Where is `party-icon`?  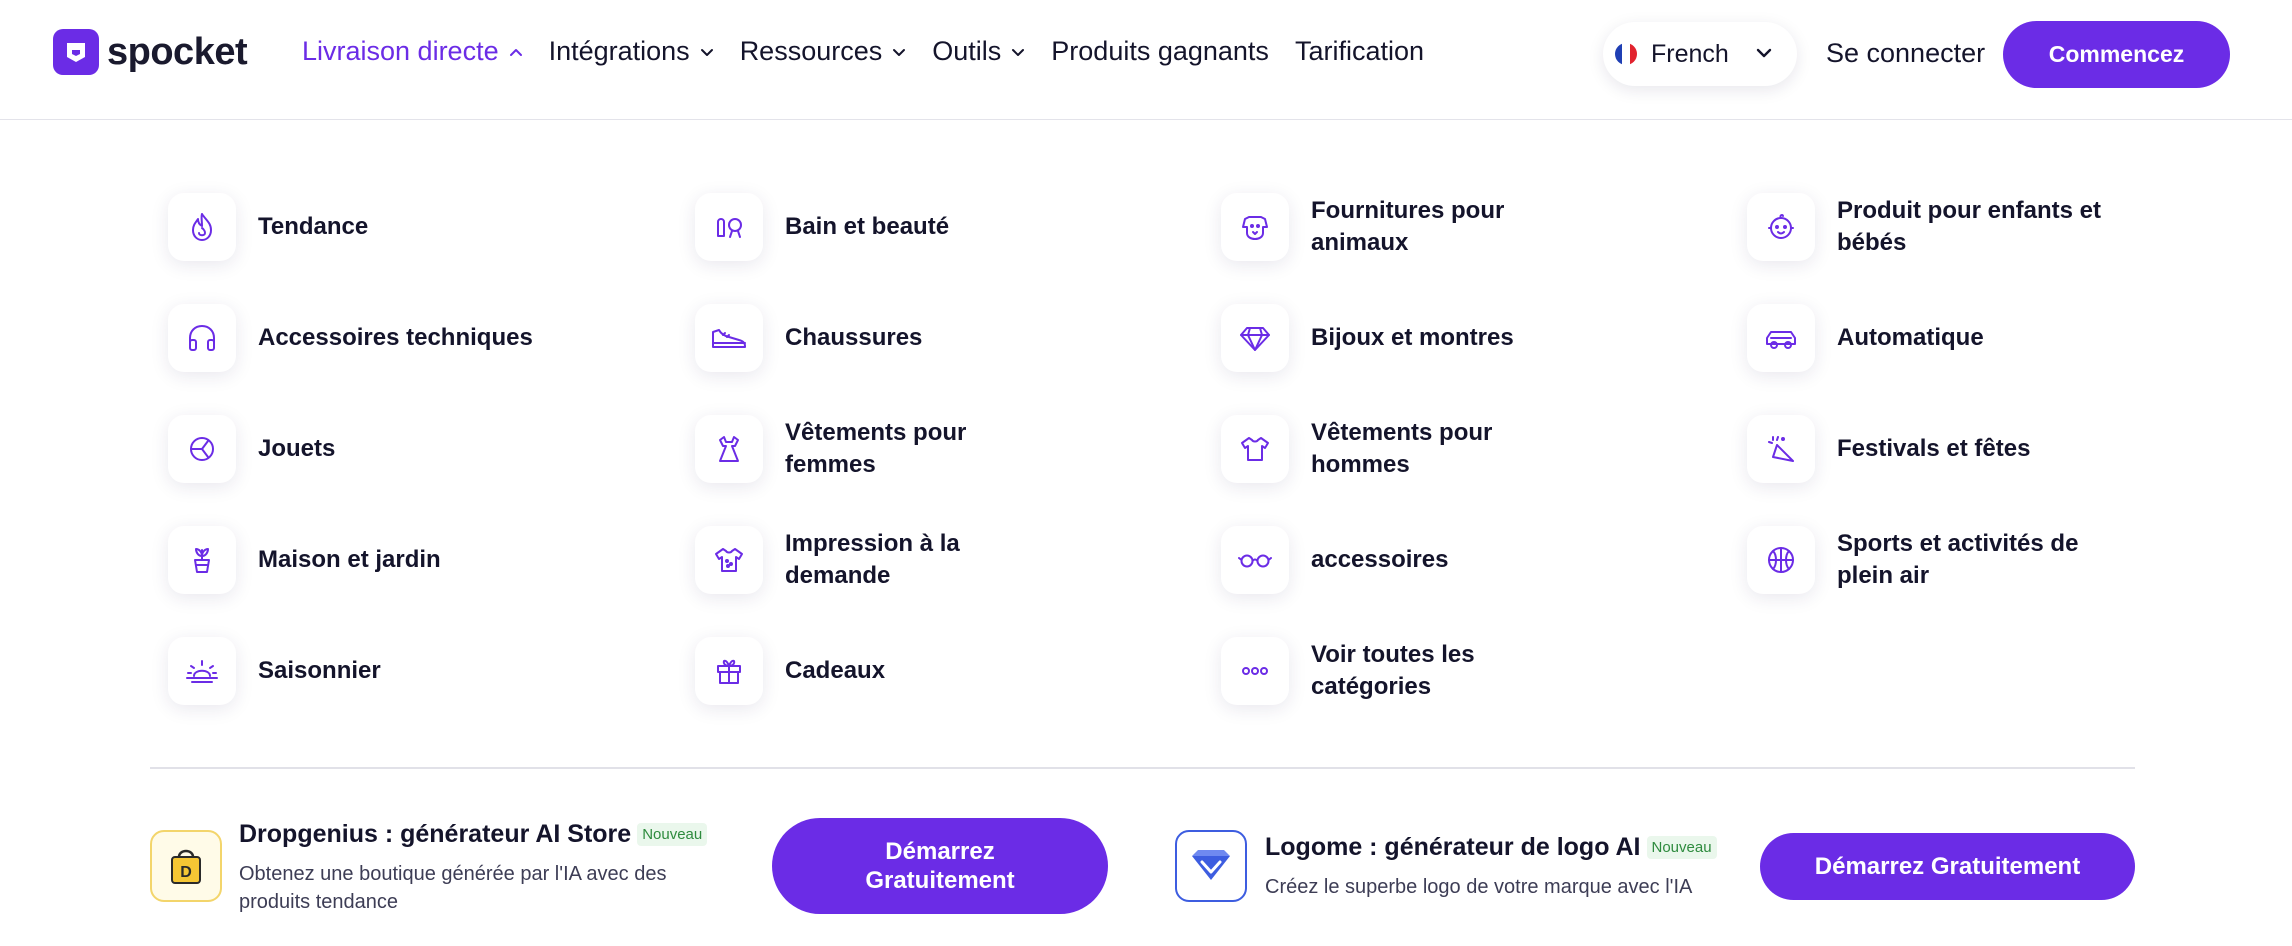 party-icon is located at coordinates (1781, 449).